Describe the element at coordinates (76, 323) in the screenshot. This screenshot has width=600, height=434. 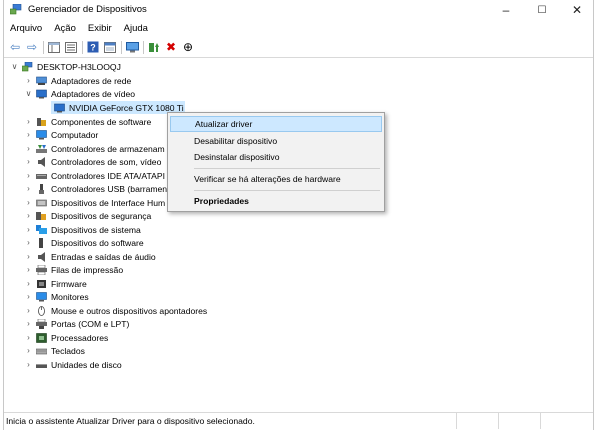
I see `tree-item-ports: › Portas (COM e LPT)` at that location.